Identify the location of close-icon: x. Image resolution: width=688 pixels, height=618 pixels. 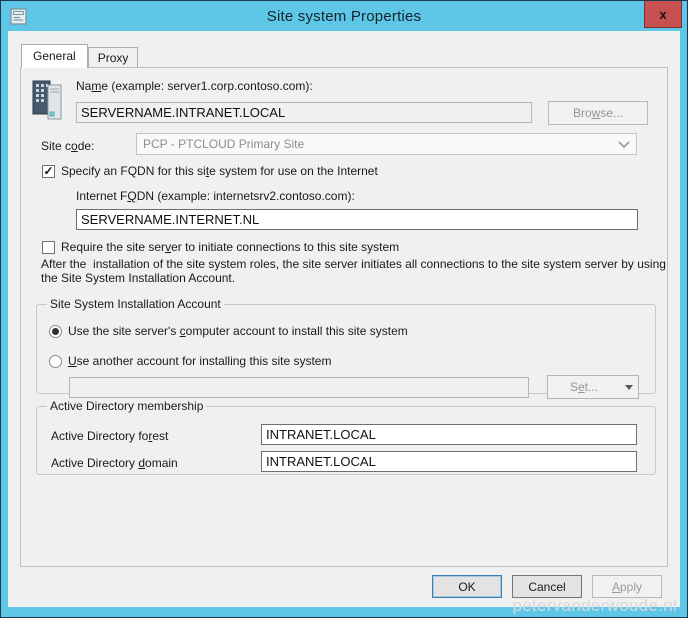
(663, 14).